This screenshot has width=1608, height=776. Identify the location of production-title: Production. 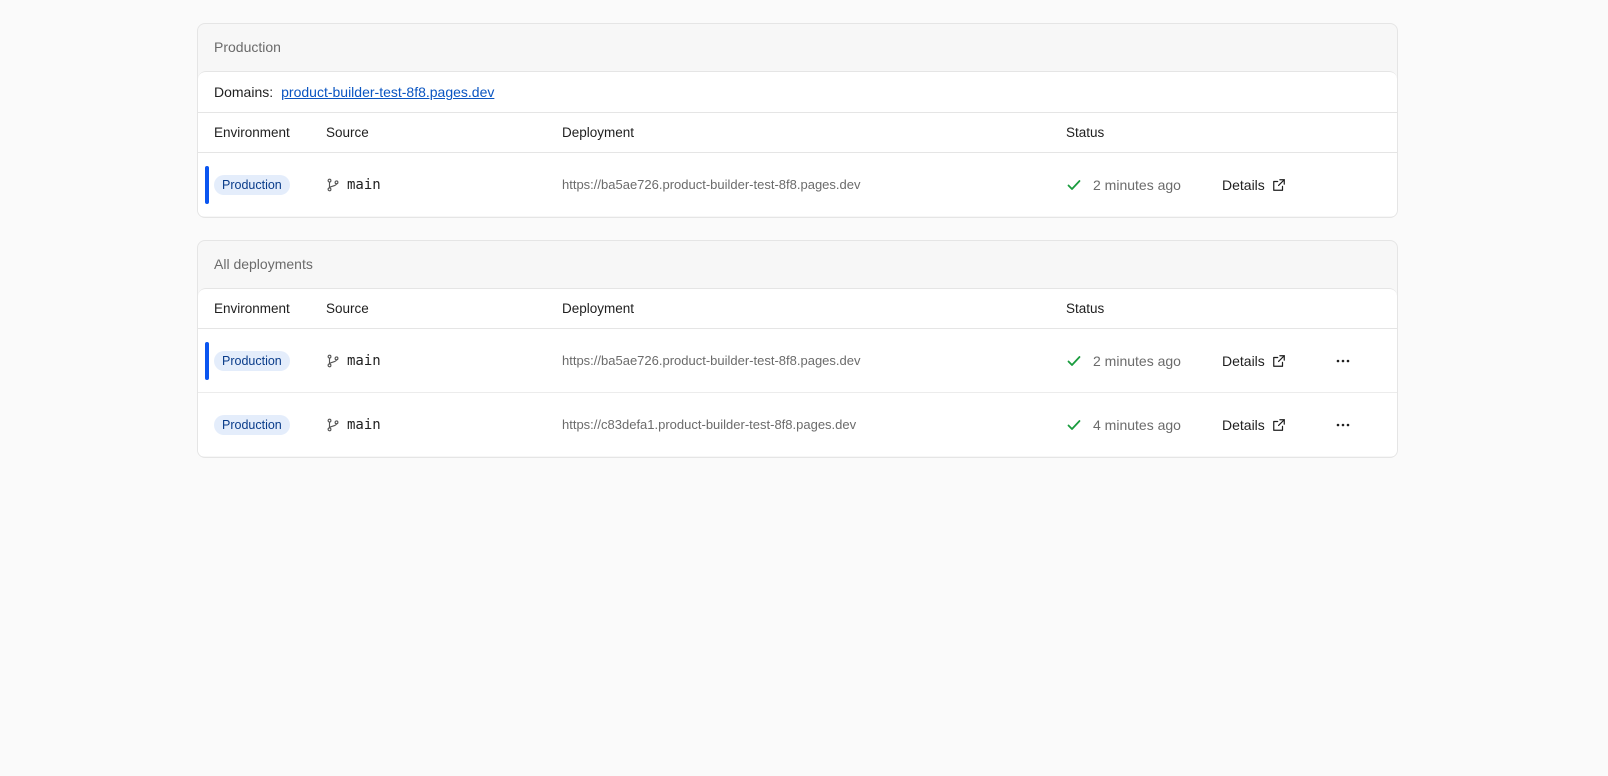
(247, 47).